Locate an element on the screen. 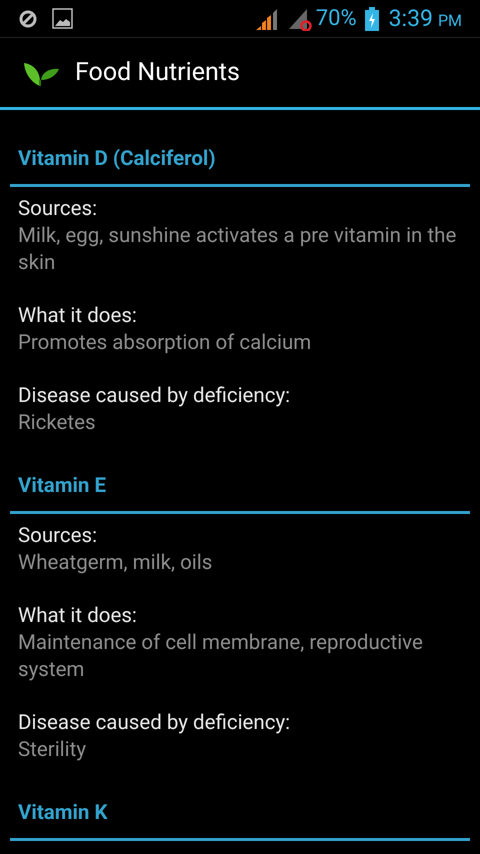 This screenshot has width=480, height=854. field-value: Milk, egg, sunshine activates a pre vitamin in the skin is located at coordinates (238, 250).